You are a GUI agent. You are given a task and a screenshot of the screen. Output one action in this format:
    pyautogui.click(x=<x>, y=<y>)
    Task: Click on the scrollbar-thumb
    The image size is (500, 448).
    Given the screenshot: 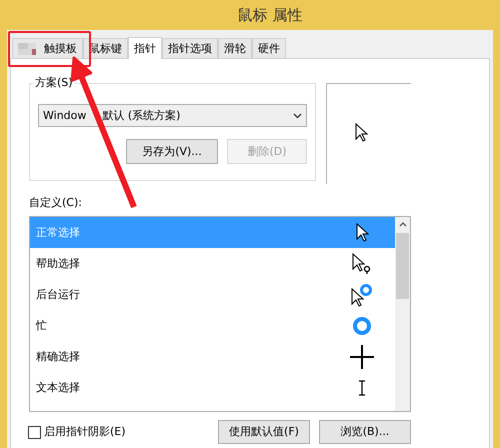 What is the action you would take?
    pyautogui.click(x=402, y=266)
    